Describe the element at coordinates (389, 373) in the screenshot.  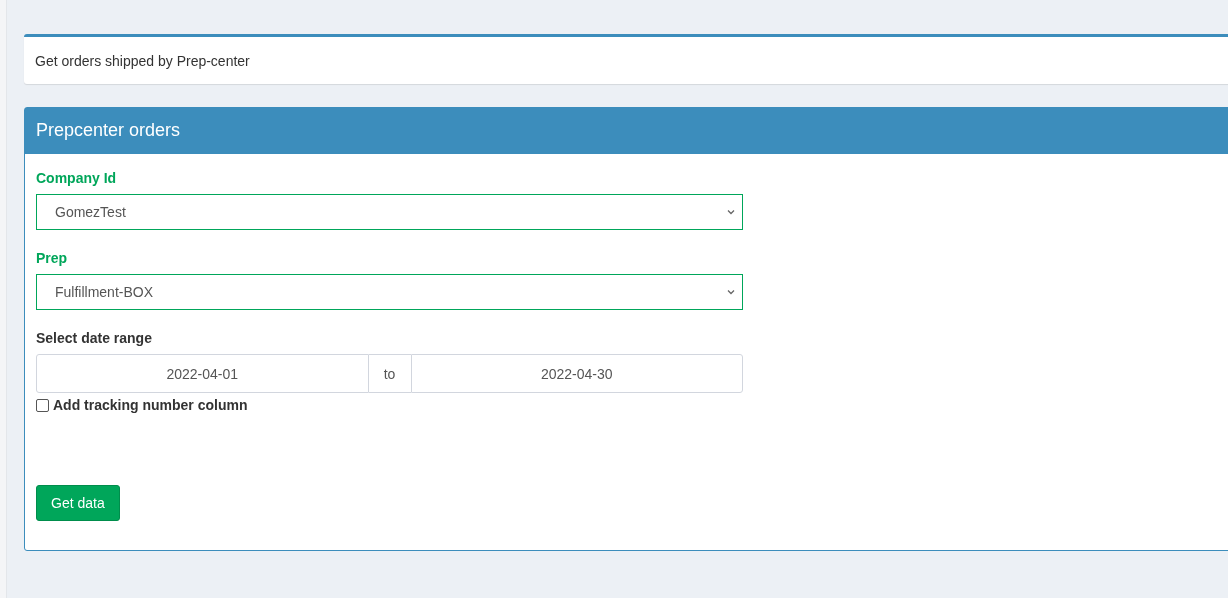
I see `range-separator: to` at that location.